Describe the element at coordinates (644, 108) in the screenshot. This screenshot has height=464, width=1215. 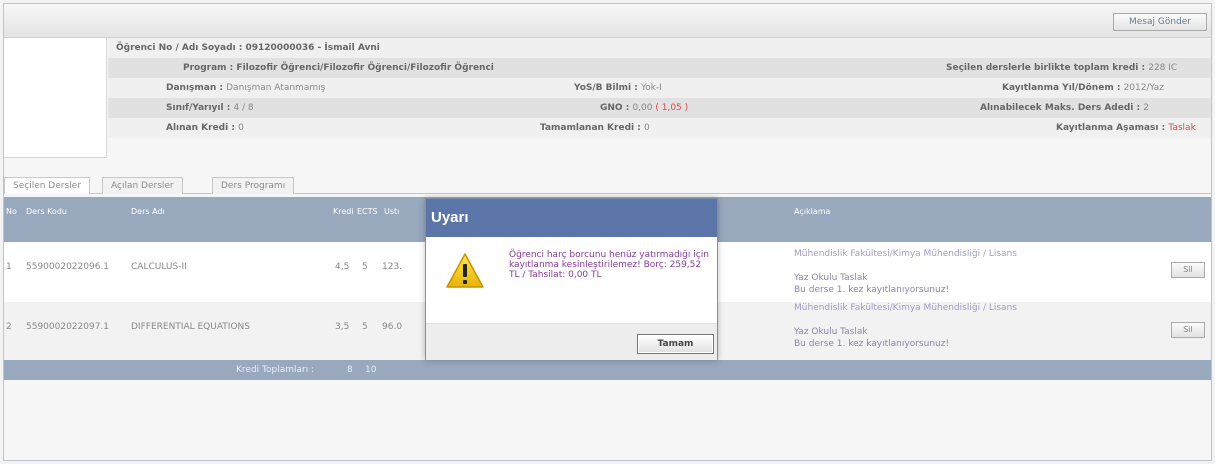
I see `gpa-field: GNO : 0,00 ( 1,05 )` at that location.